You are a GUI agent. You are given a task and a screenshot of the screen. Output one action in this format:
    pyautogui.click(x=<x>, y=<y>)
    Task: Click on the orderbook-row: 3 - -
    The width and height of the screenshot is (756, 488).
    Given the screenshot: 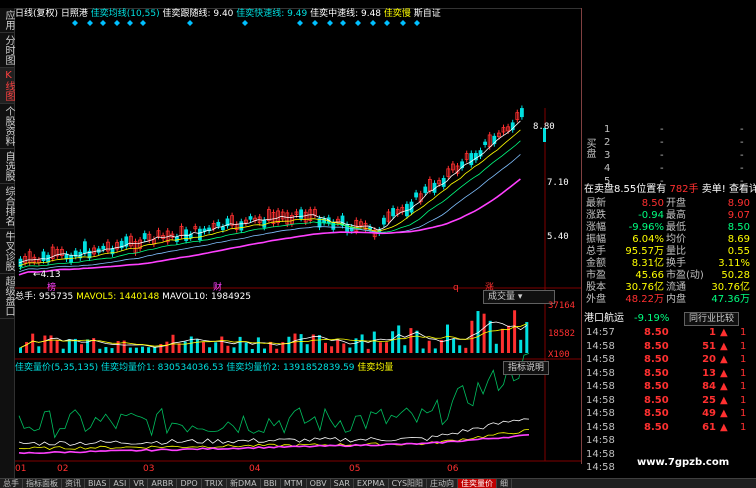 What is the action you would take?
    pyautogui.click(x=669, y=155)
    